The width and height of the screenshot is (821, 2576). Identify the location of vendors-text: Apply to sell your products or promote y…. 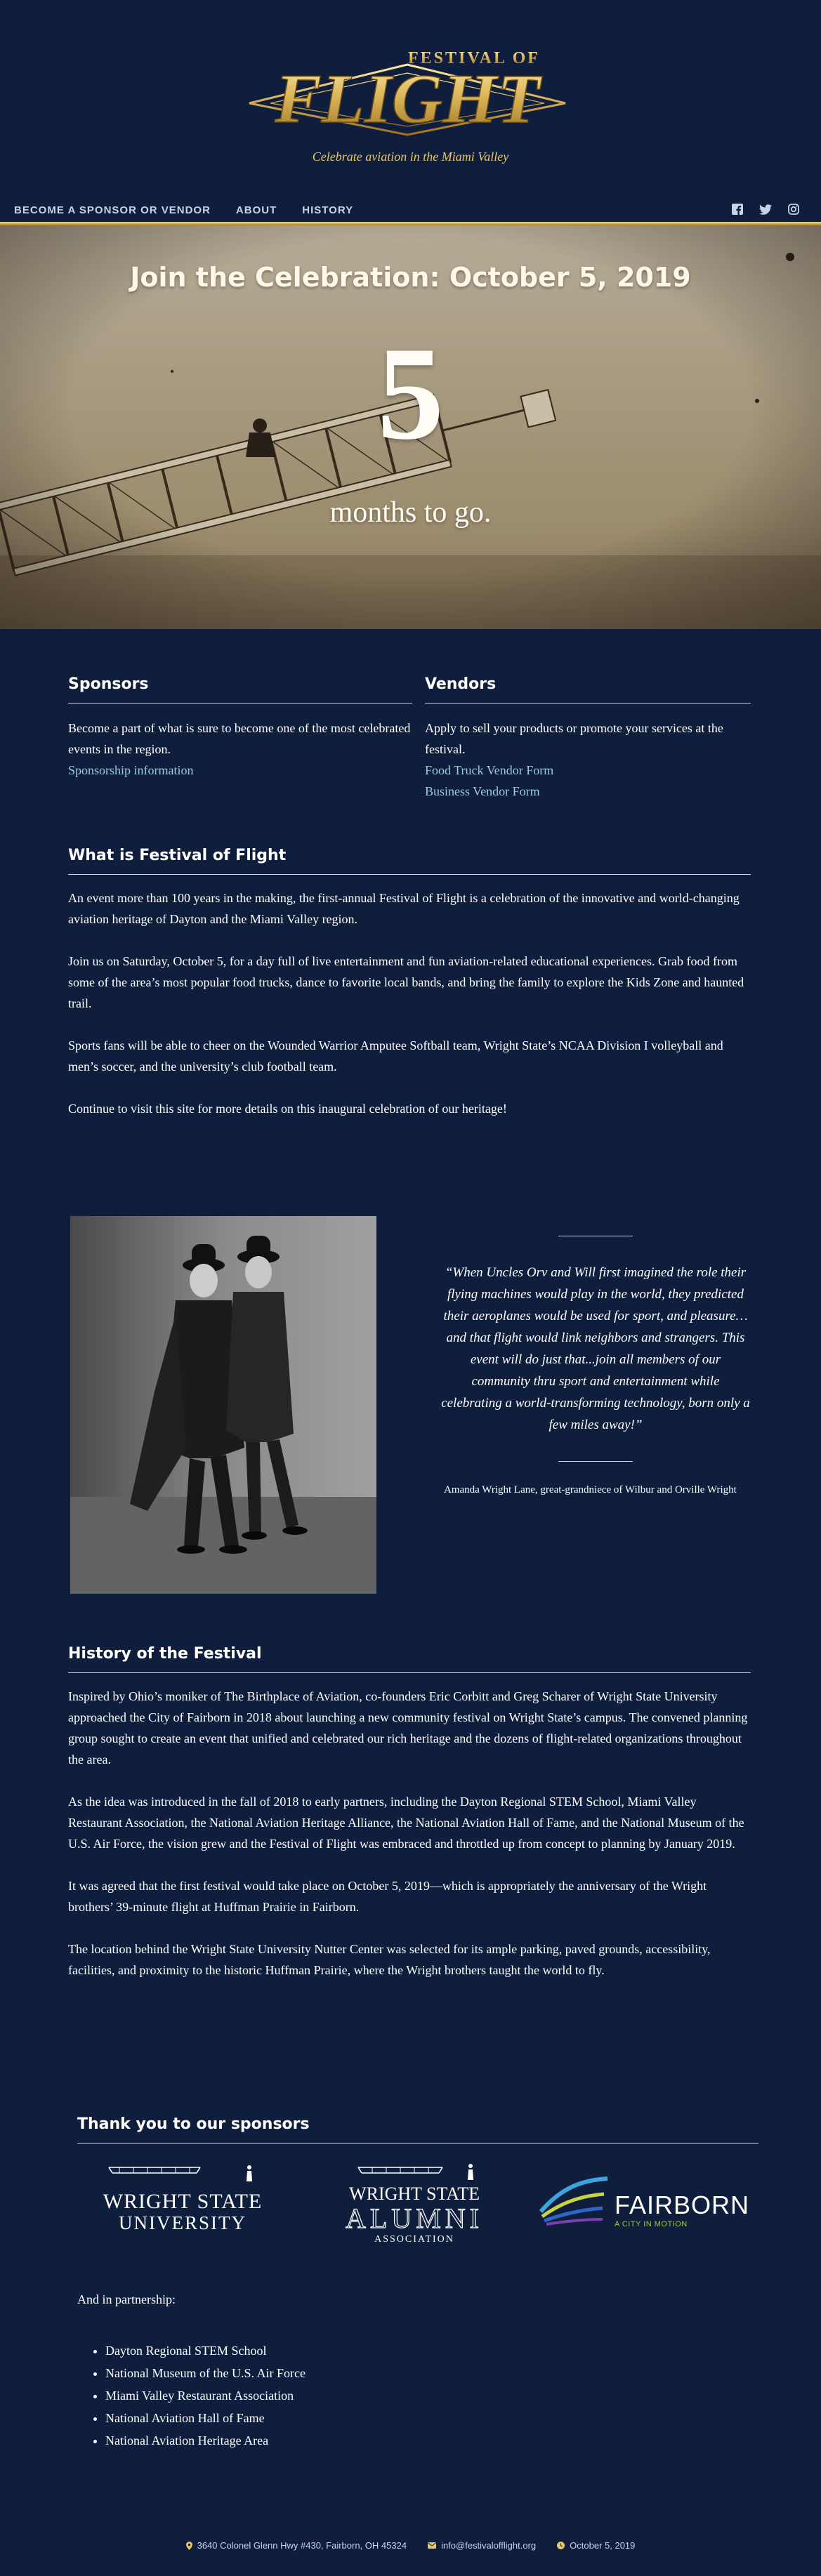
(574, 738).